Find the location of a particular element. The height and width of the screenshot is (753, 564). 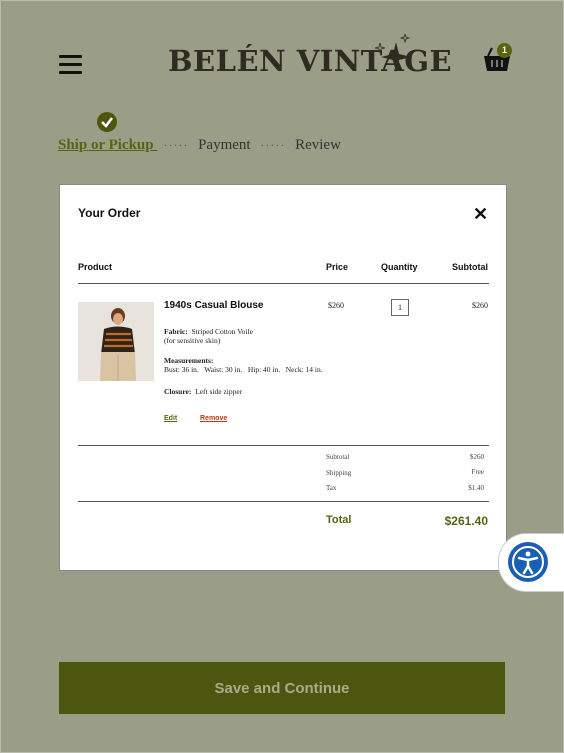

column-header-product: Product is located at coordinates (95, 267).